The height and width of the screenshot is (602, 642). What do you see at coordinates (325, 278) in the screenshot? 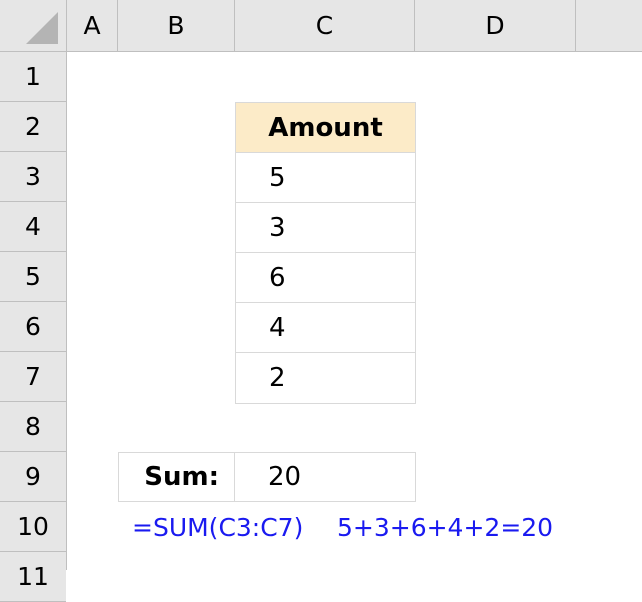
I see `cell-c5: 6` at bounding box center [325, 278].